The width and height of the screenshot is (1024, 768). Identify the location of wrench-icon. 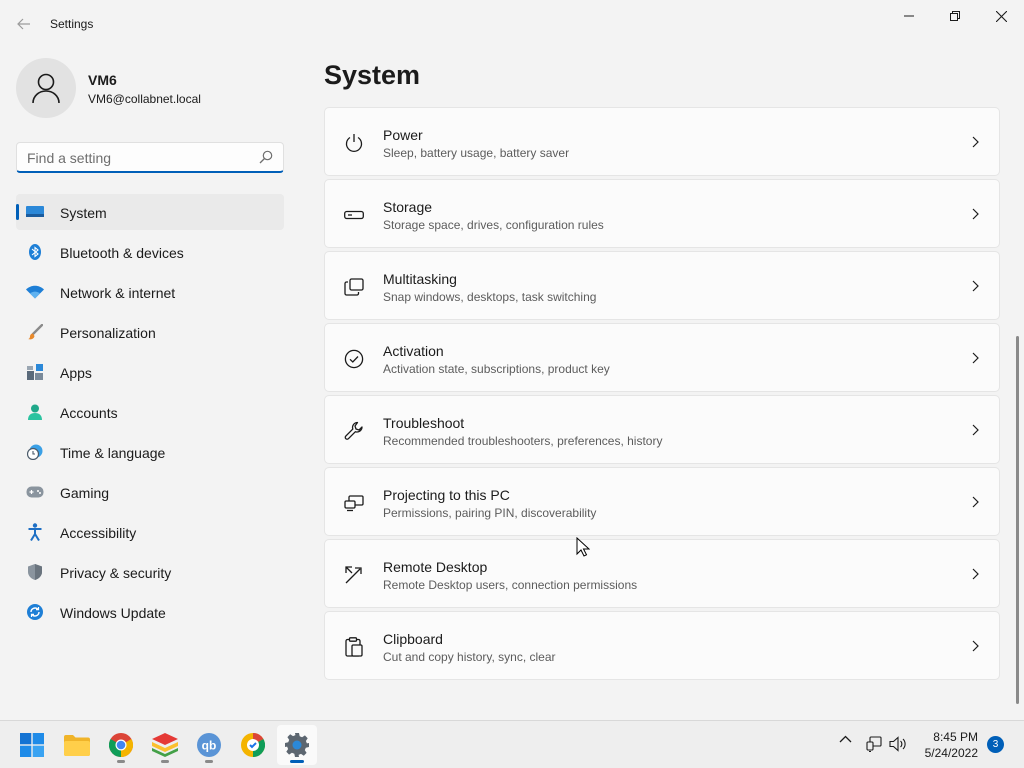
(354, 431).